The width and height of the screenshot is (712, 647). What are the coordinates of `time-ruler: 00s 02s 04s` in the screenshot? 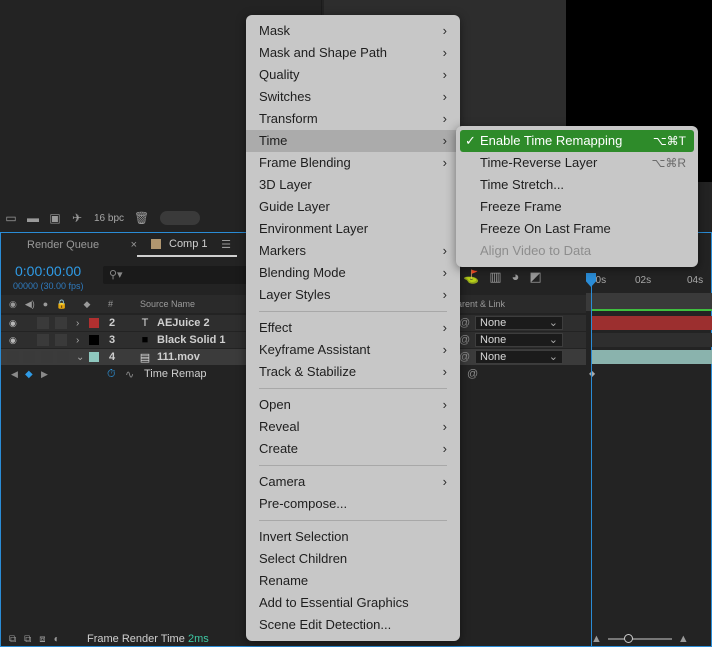 It's located at (649, 282).